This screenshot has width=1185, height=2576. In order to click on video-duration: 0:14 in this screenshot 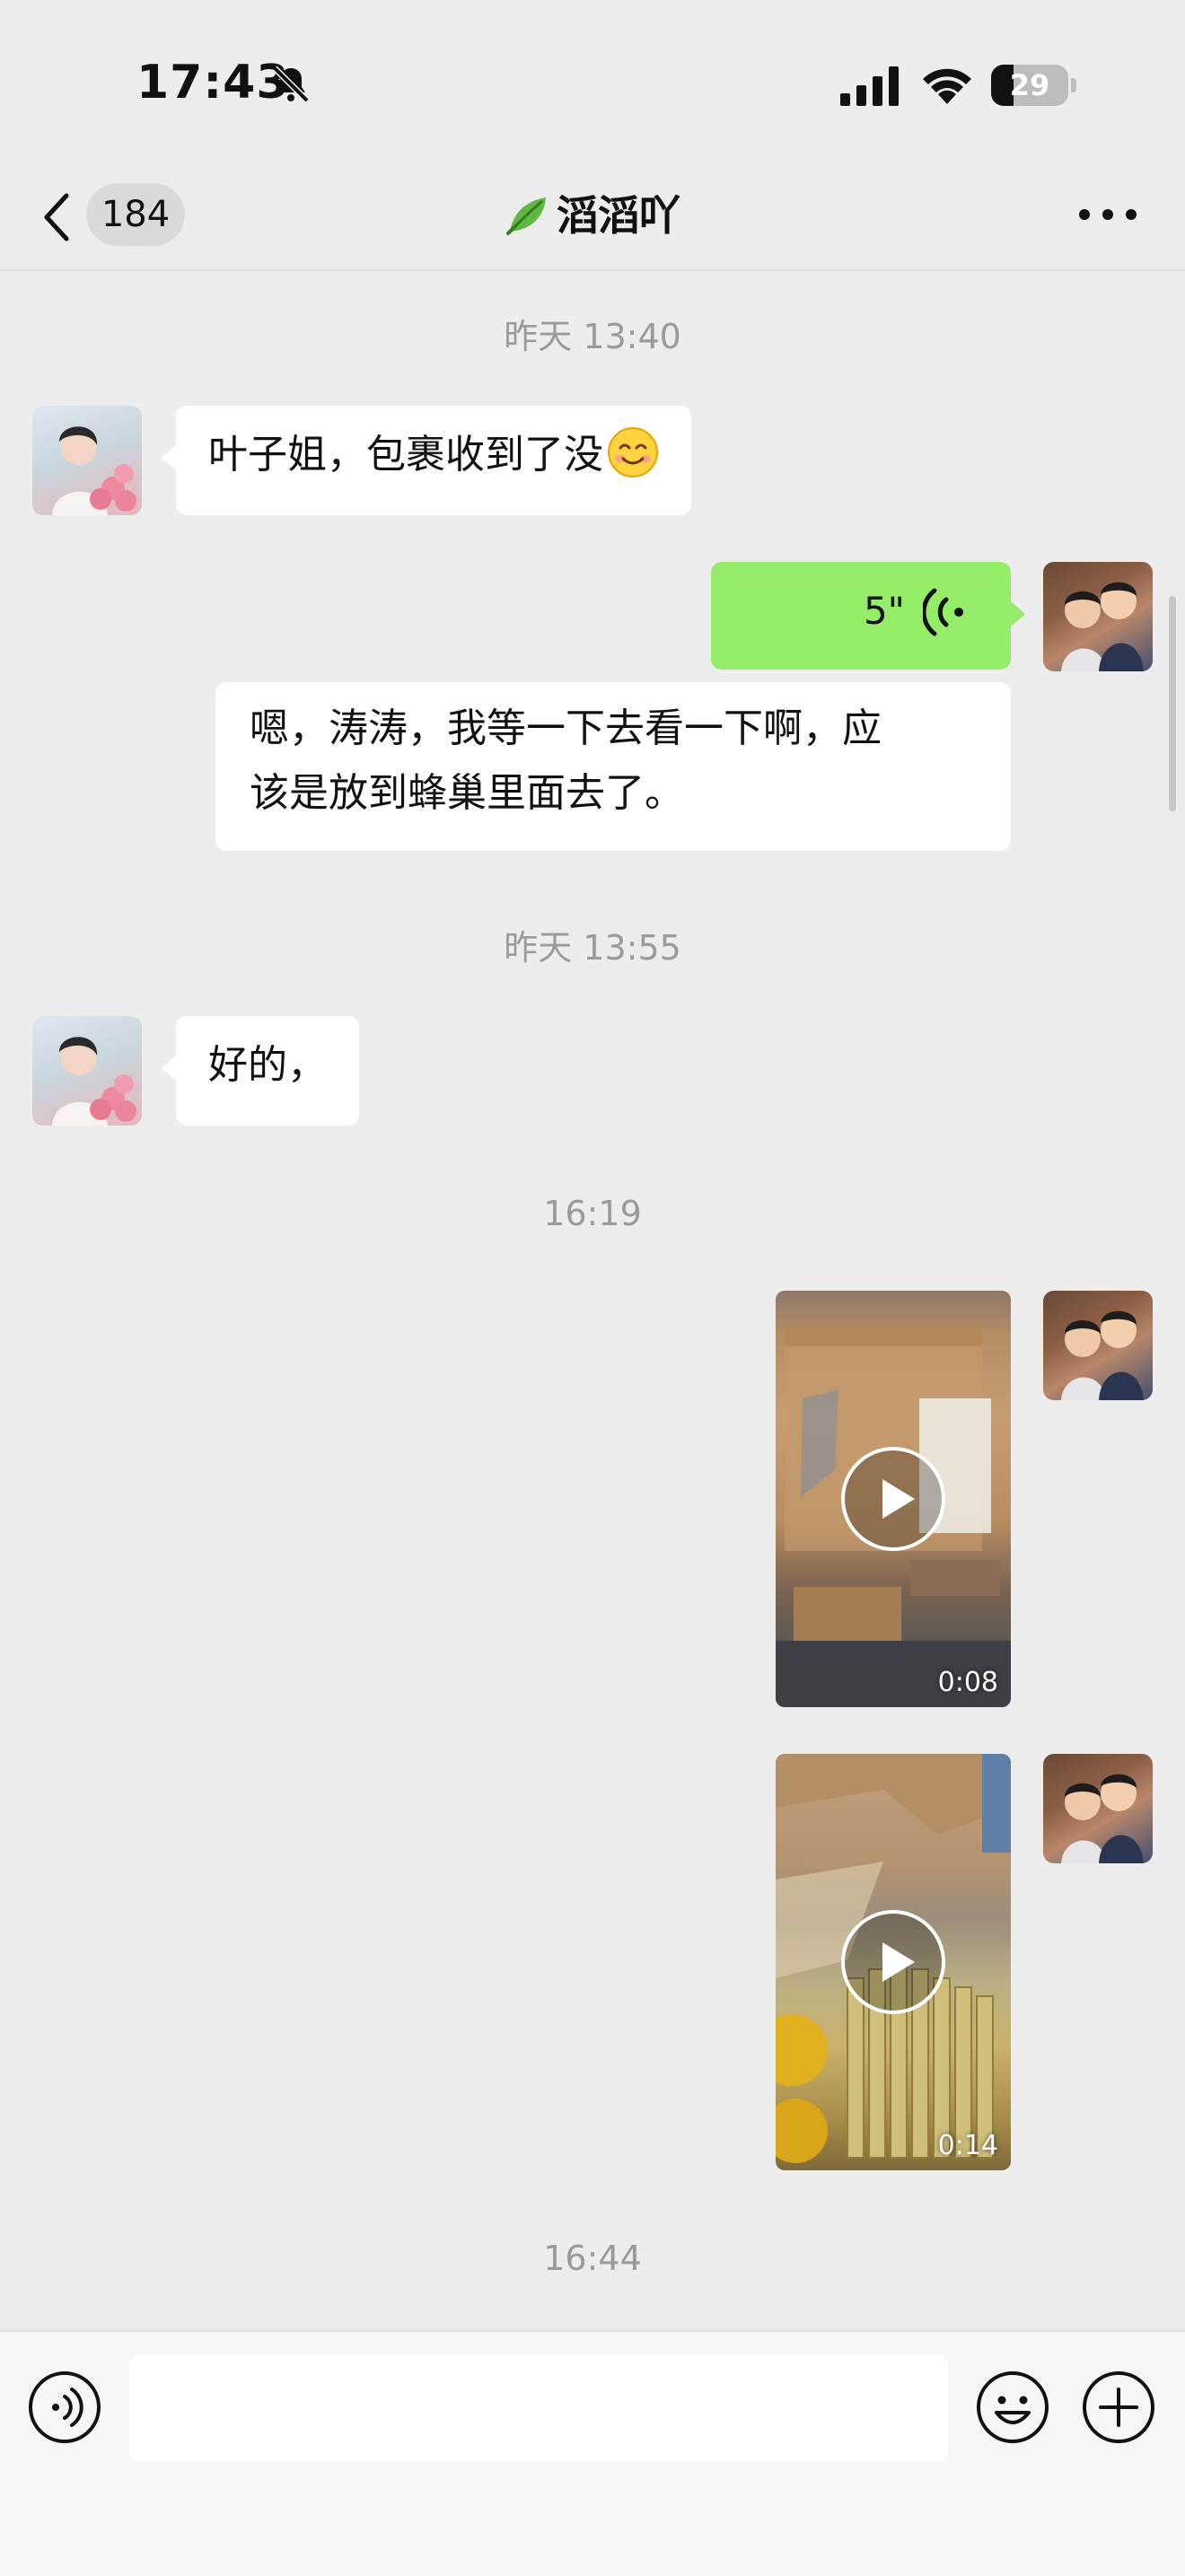, I will do `click(967, 2145)`.